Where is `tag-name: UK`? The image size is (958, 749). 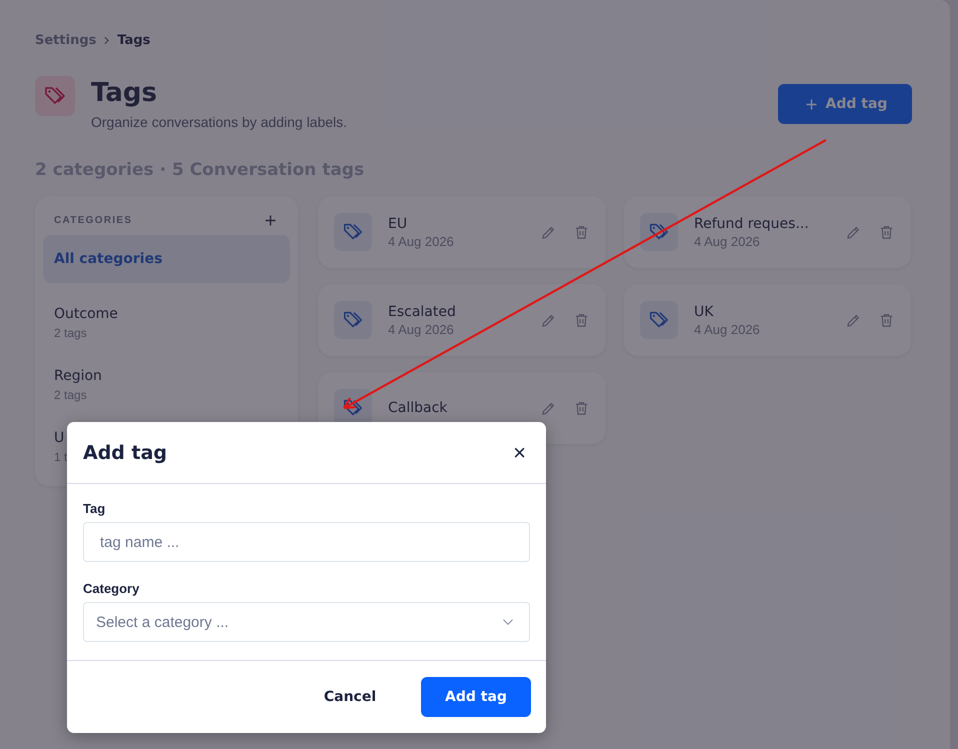 tag-name: UK is located at coordinates (704, 312).